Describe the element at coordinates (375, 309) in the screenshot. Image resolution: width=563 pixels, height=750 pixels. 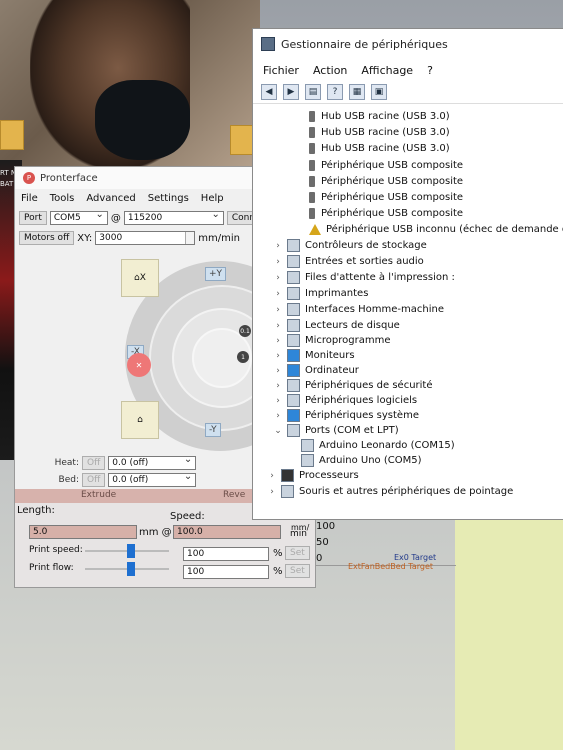
I see `tree-item-label: Interfaces Homme-machine` at that location.